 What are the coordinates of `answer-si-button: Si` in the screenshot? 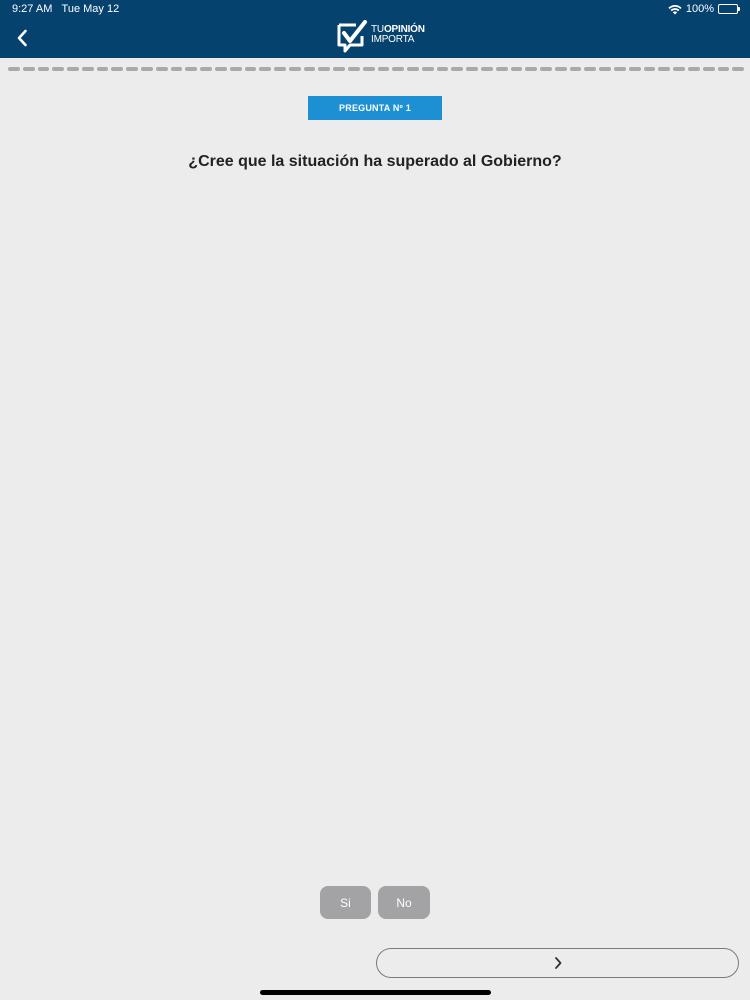 It's located at (345, 902).